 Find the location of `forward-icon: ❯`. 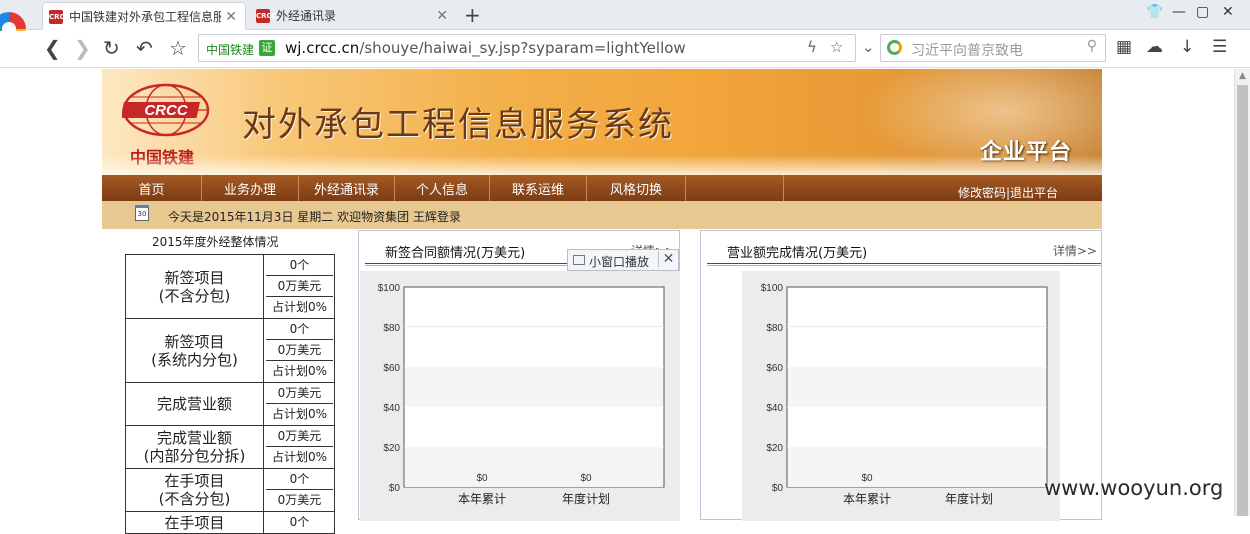

forward-icon: ❯ is located at coordinates (82, 48).